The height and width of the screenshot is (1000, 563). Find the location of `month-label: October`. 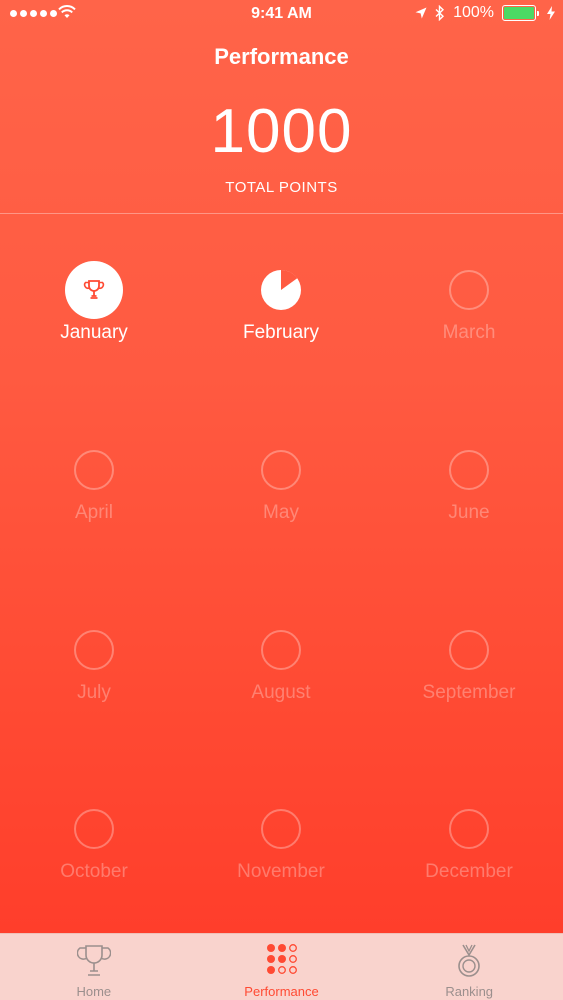

month-label: October is located at coordinates (94, 871).